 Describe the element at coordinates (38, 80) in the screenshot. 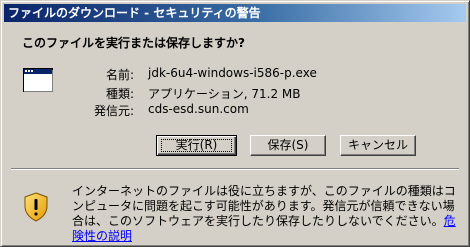

I see `program-window-icon` at that location.